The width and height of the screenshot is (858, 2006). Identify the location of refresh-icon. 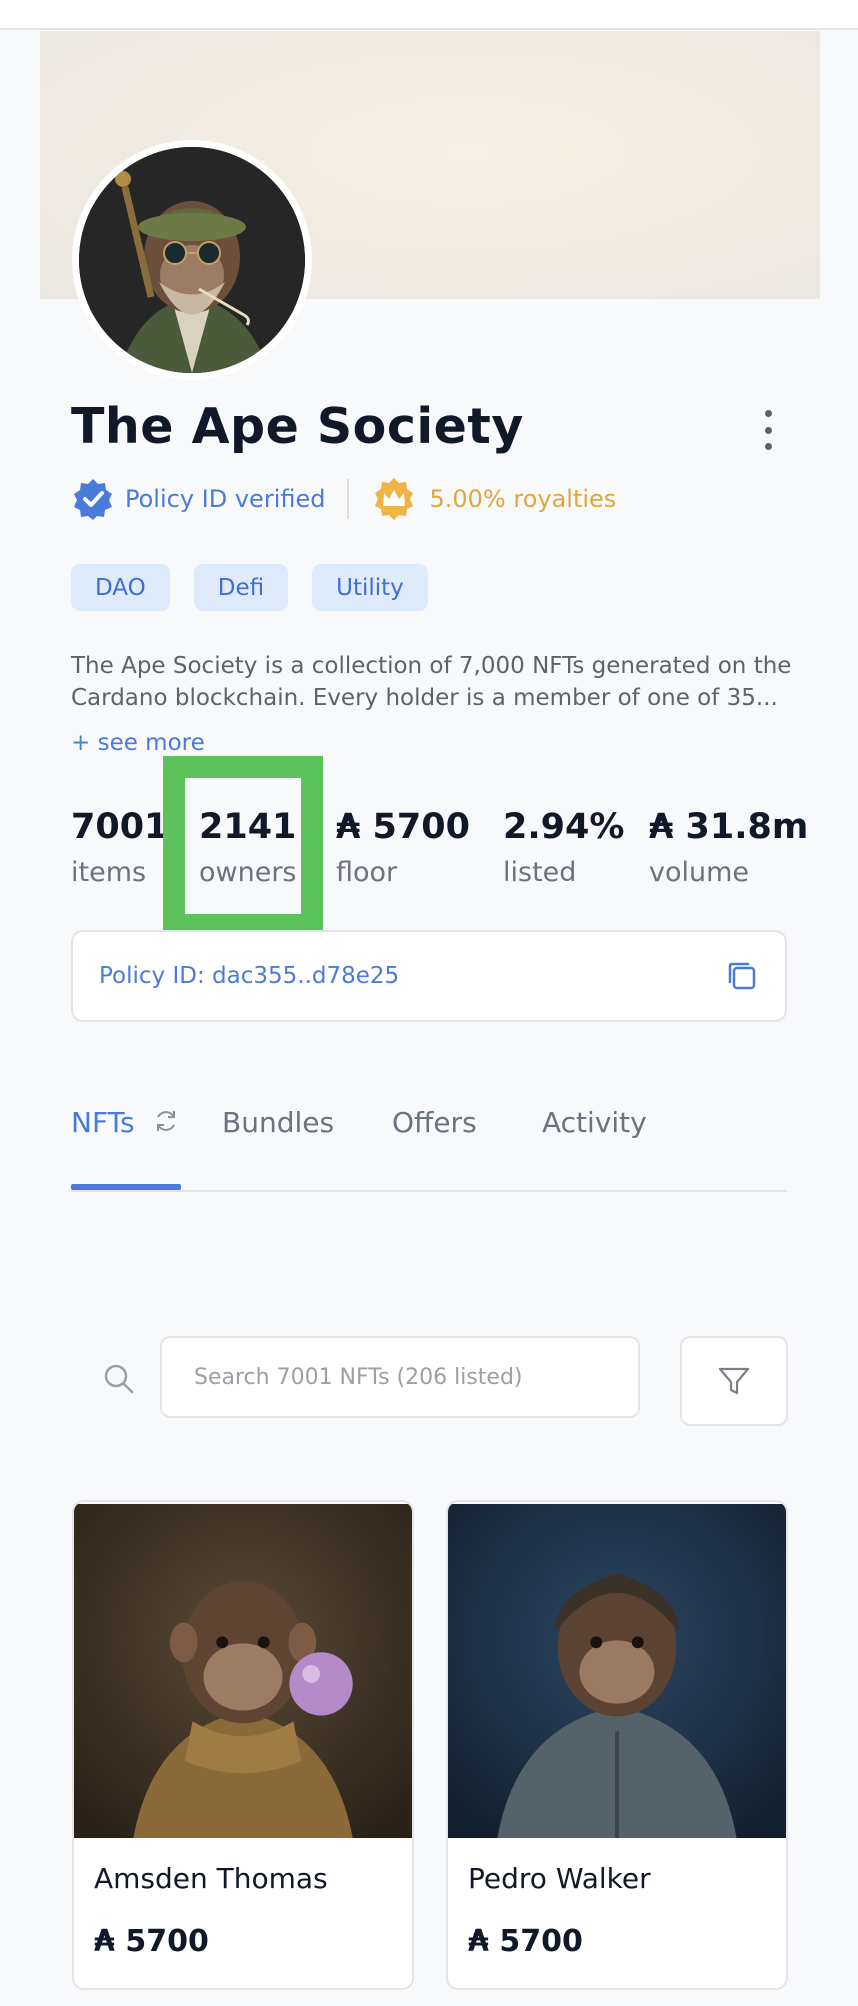
(166, 1121).